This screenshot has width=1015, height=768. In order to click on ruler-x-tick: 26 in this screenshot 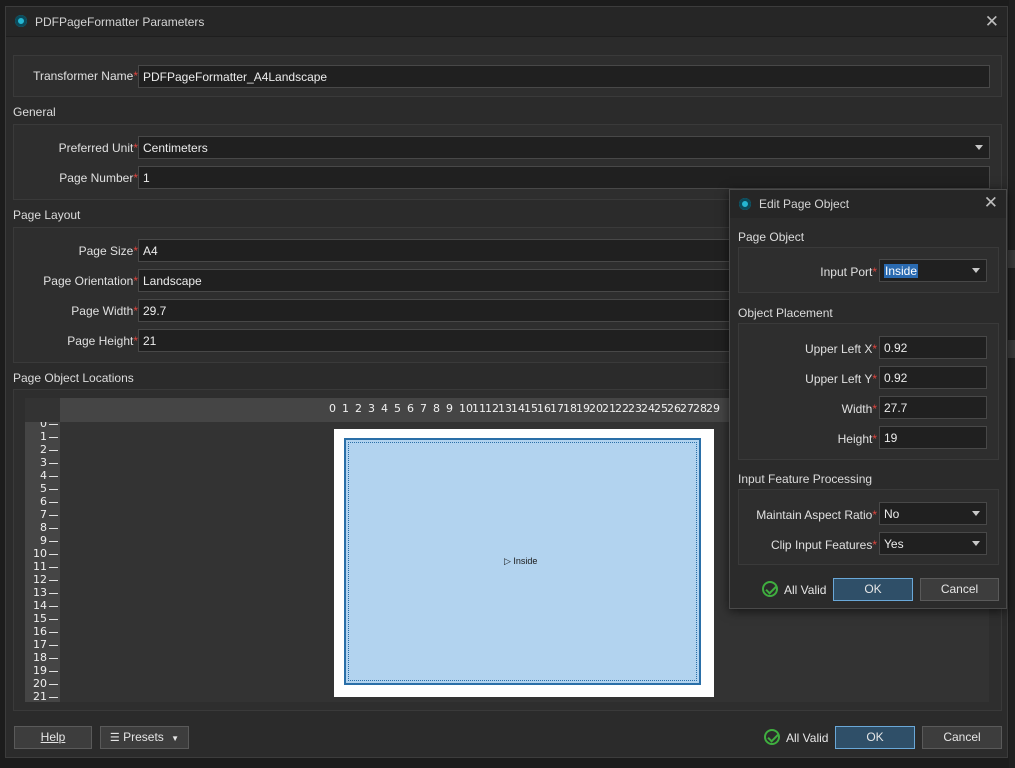, I will do `click(674, 408)`.